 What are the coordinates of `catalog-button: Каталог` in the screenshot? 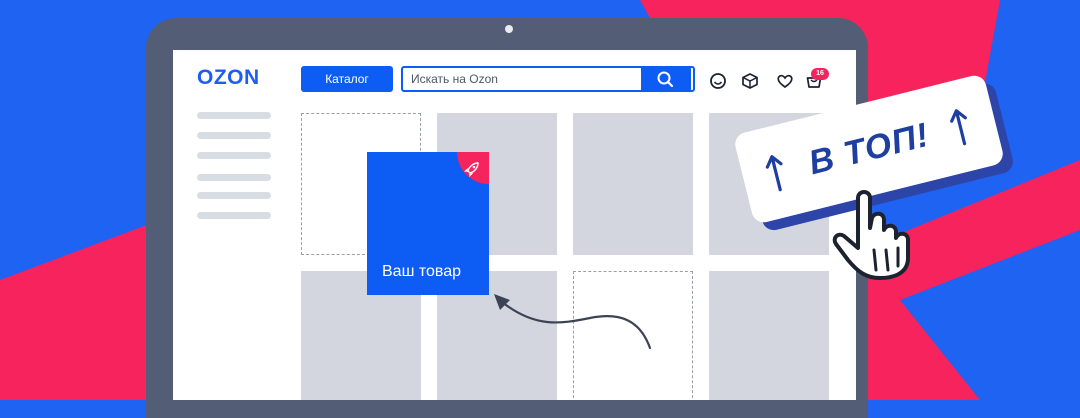 It's located at (347, 79).